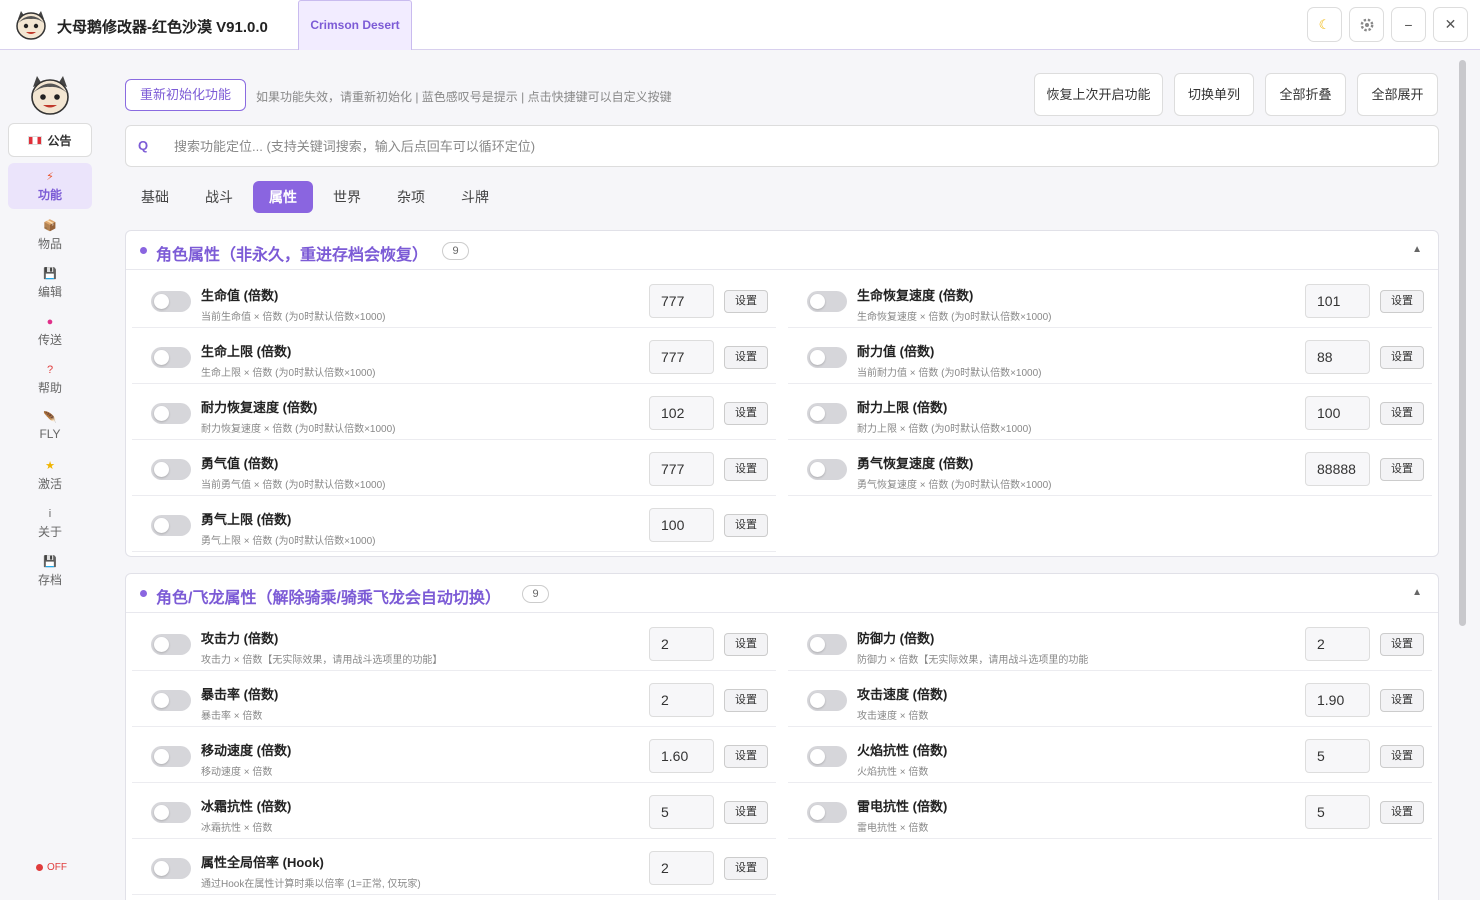 The width and height of the screenshot is (1480, 900). Describe the element at coordinates (219, 197) in the screenshot. I see `tab-1: 战斗` at that location.